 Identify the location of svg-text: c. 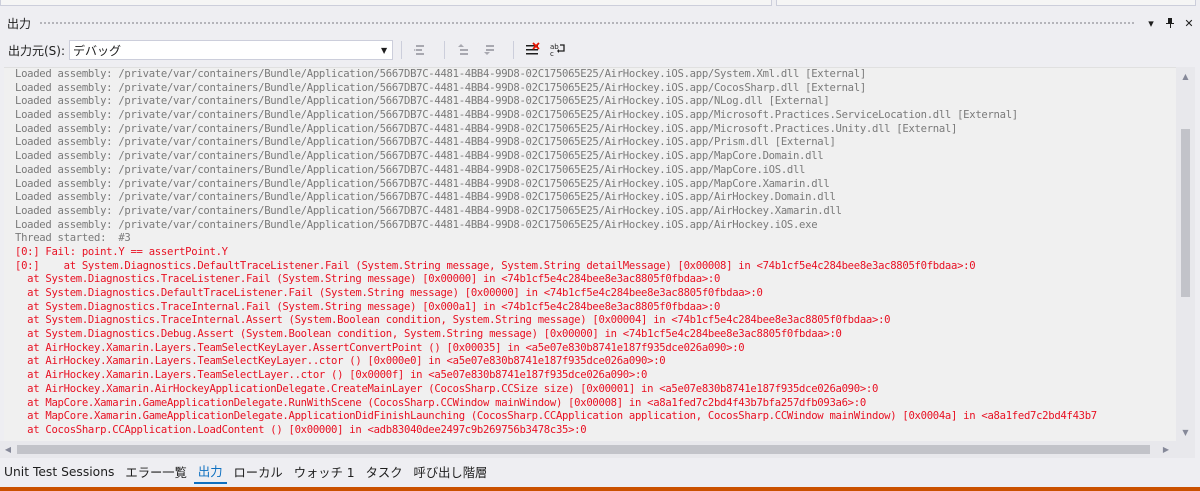
(552, 54).